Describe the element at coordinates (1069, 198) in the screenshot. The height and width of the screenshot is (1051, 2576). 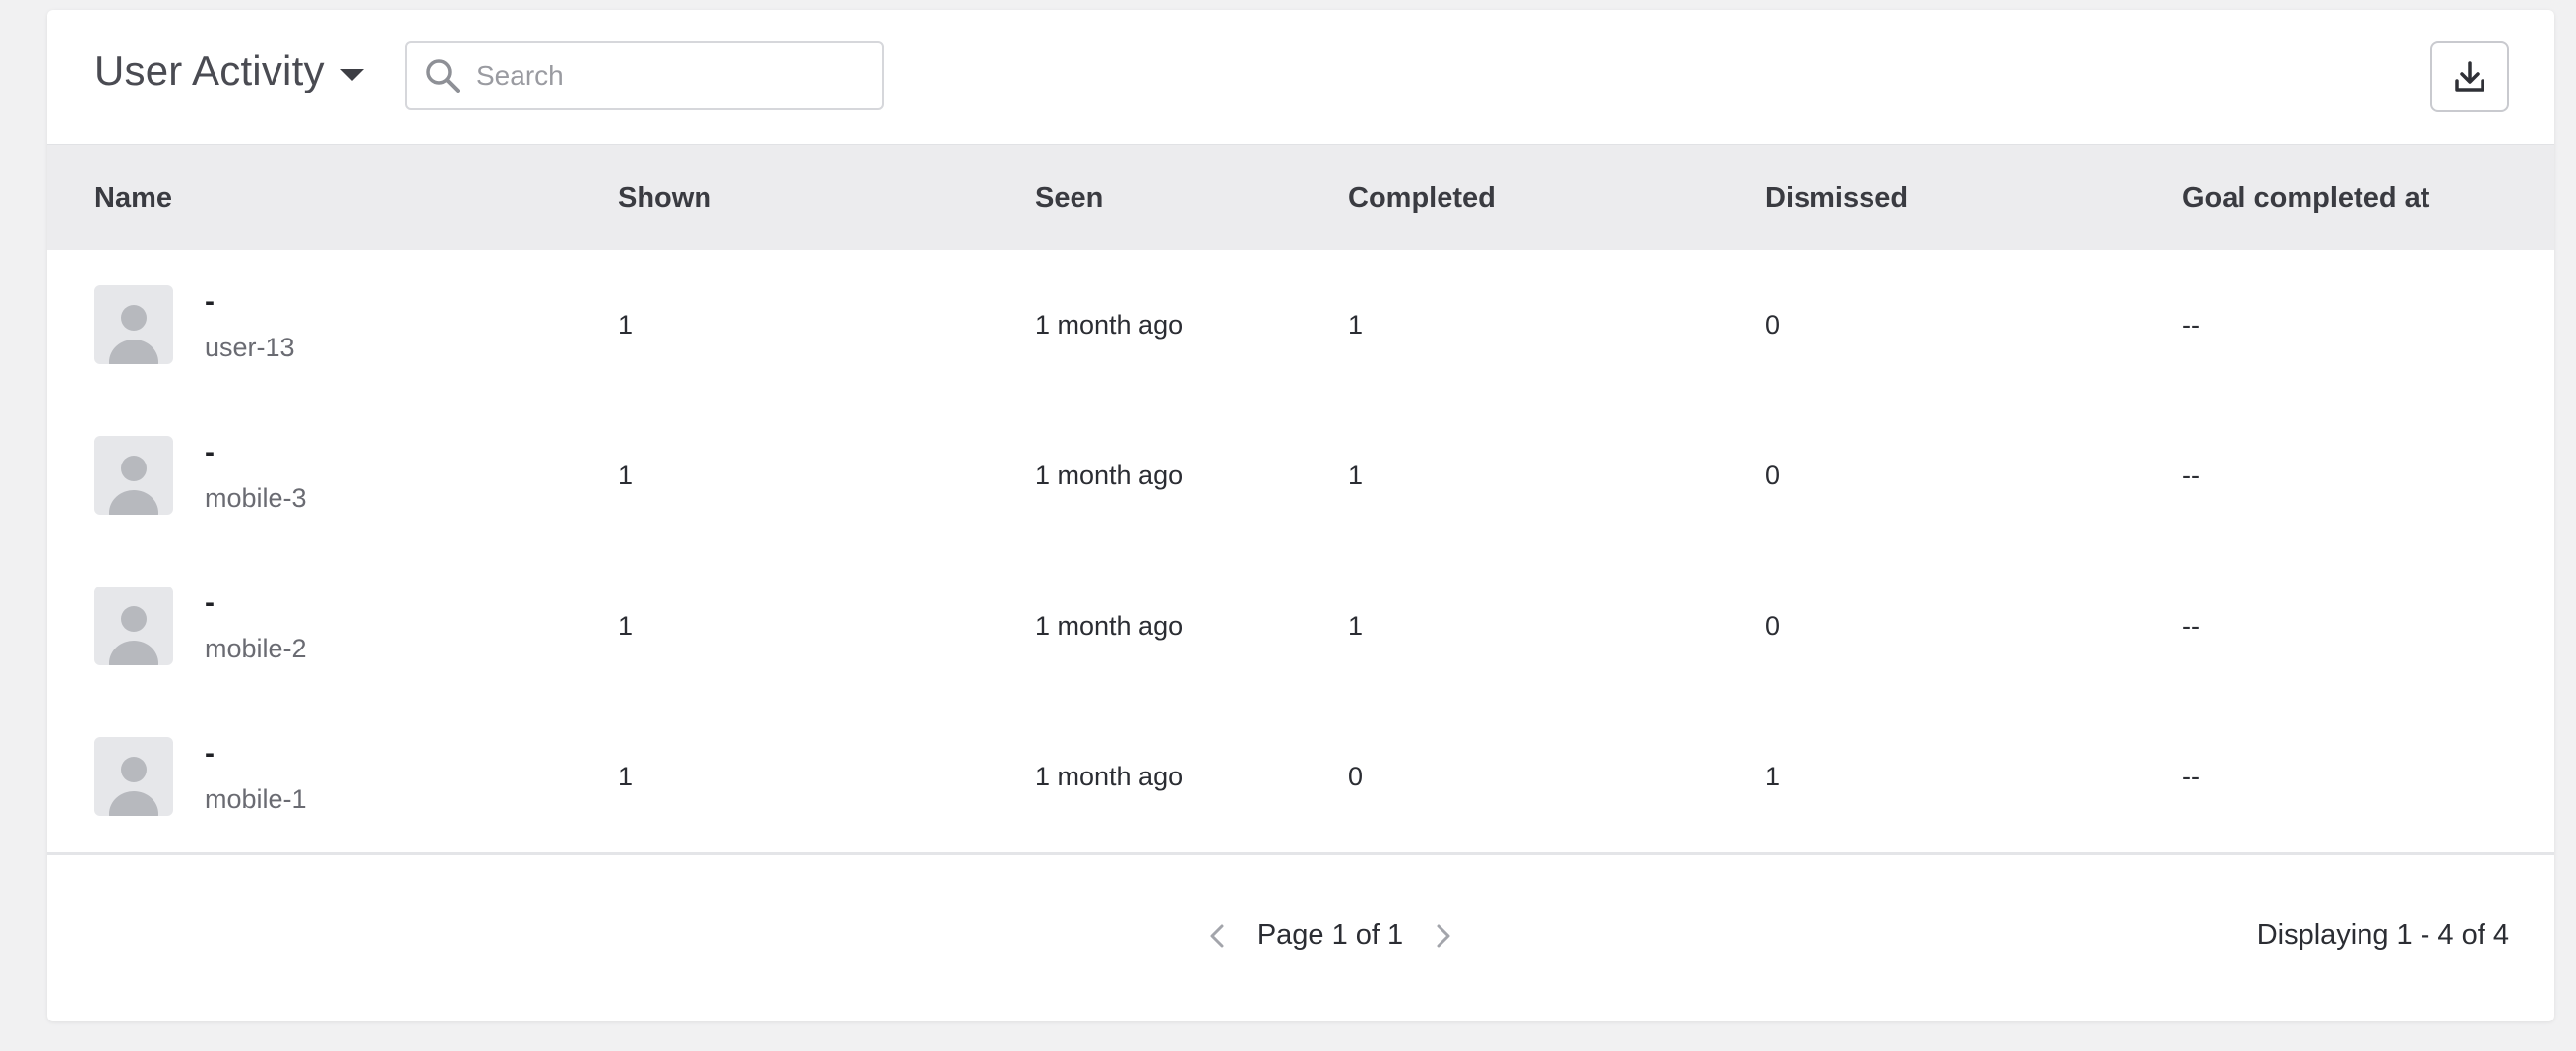
I see `column-header-seen: Seen` at that location.